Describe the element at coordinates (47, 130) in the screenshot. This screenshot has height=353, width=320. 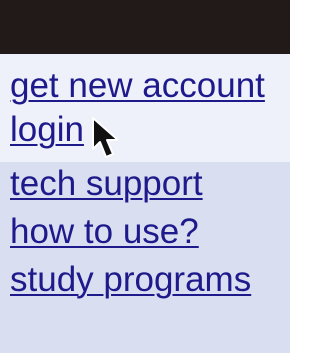
I see `login-link: login` at that location.